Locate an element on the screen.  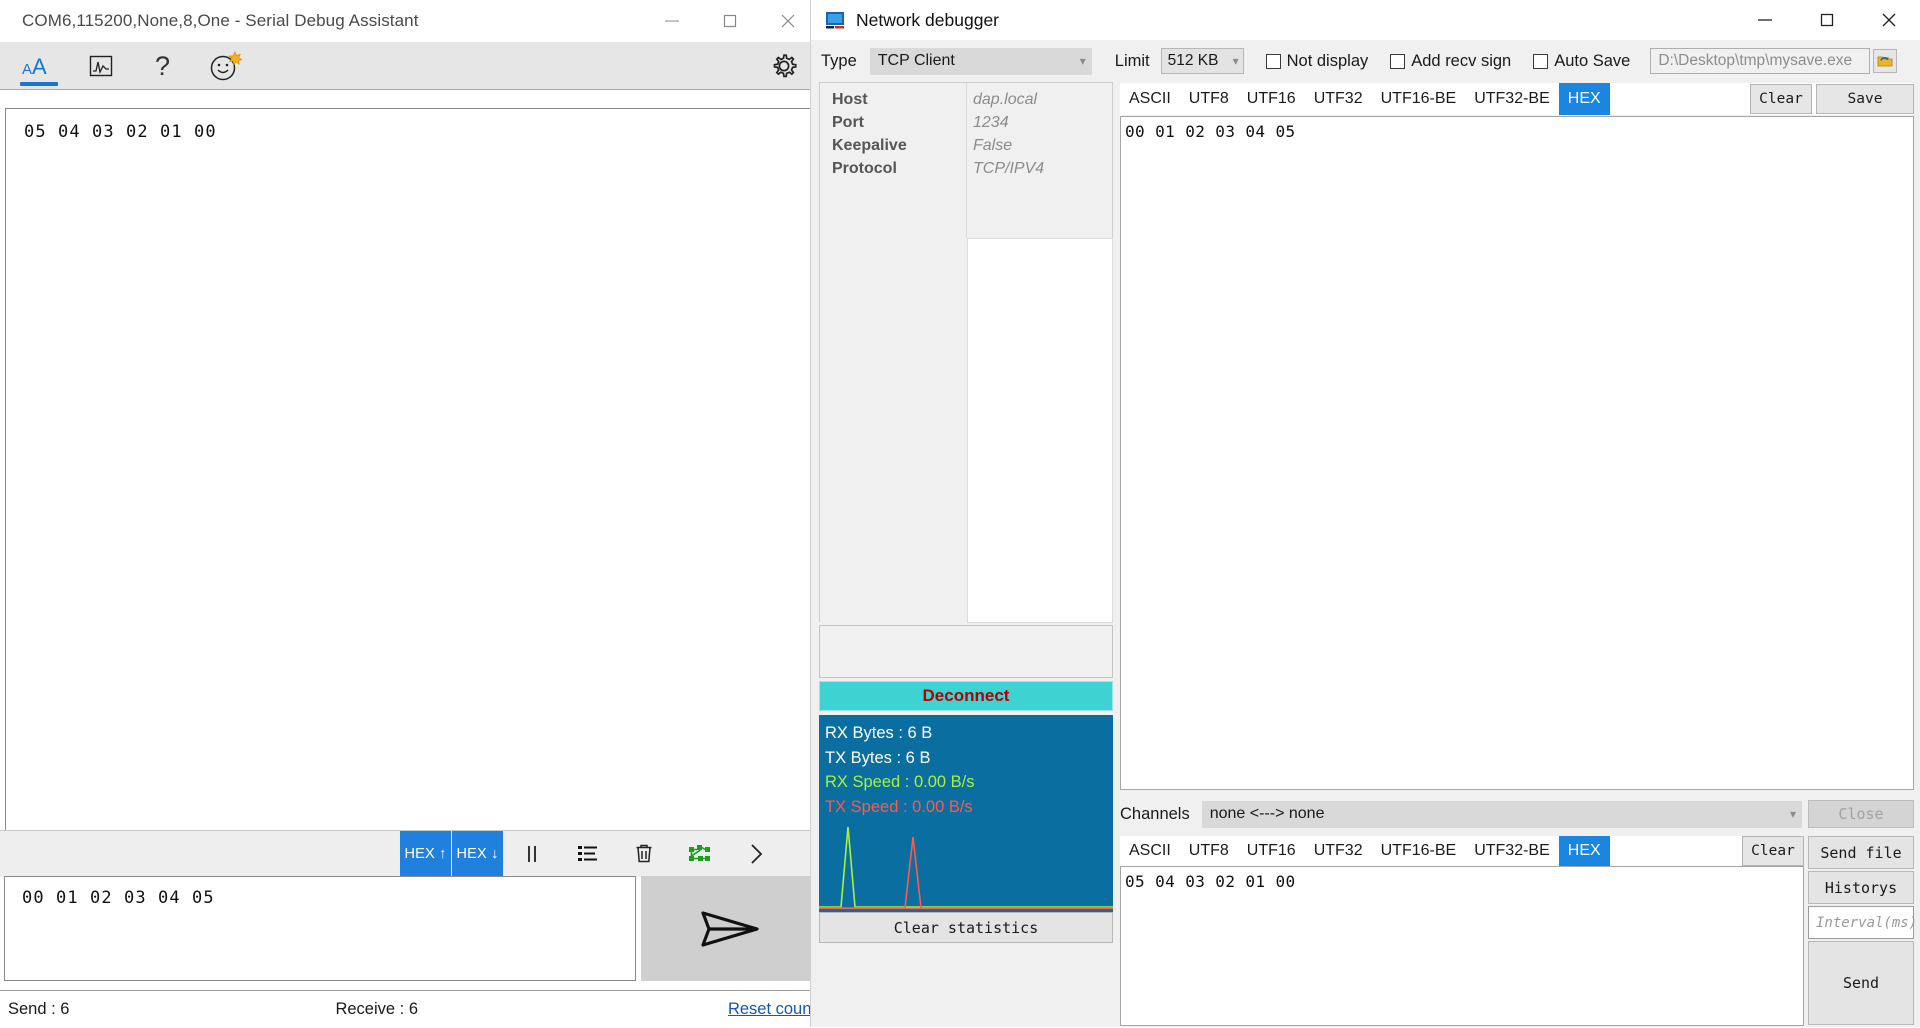
smiley-emoji-icon is located at coordinates (225, 66).